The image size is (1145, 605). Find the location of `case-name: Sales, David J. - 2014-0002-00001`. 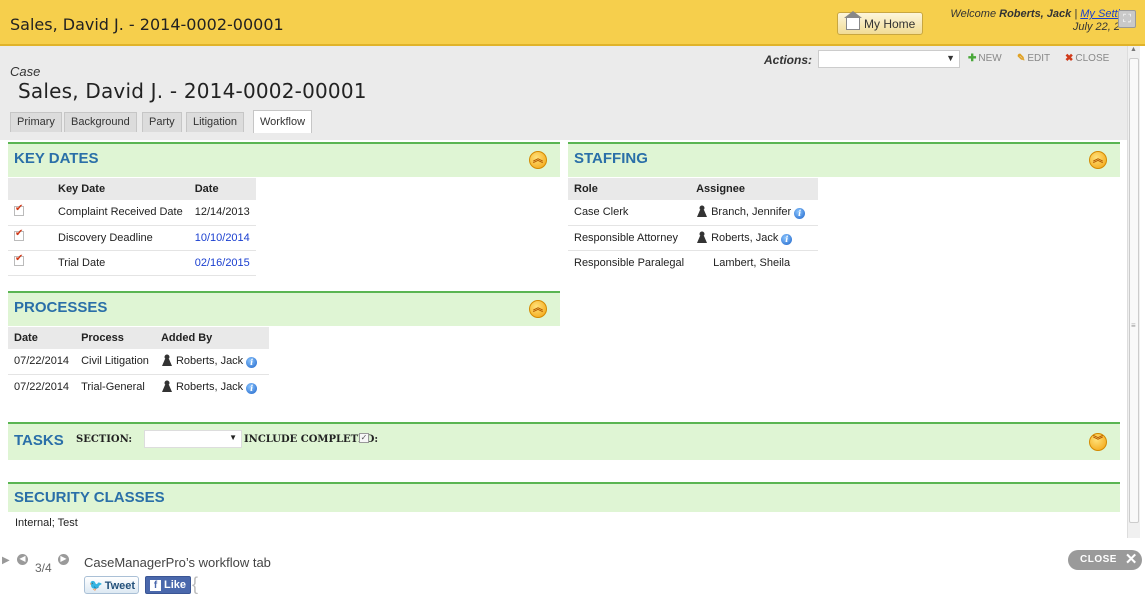

case-name: Sales, David J. - 2014-0002-00001 is located at coordinates (192, 91).